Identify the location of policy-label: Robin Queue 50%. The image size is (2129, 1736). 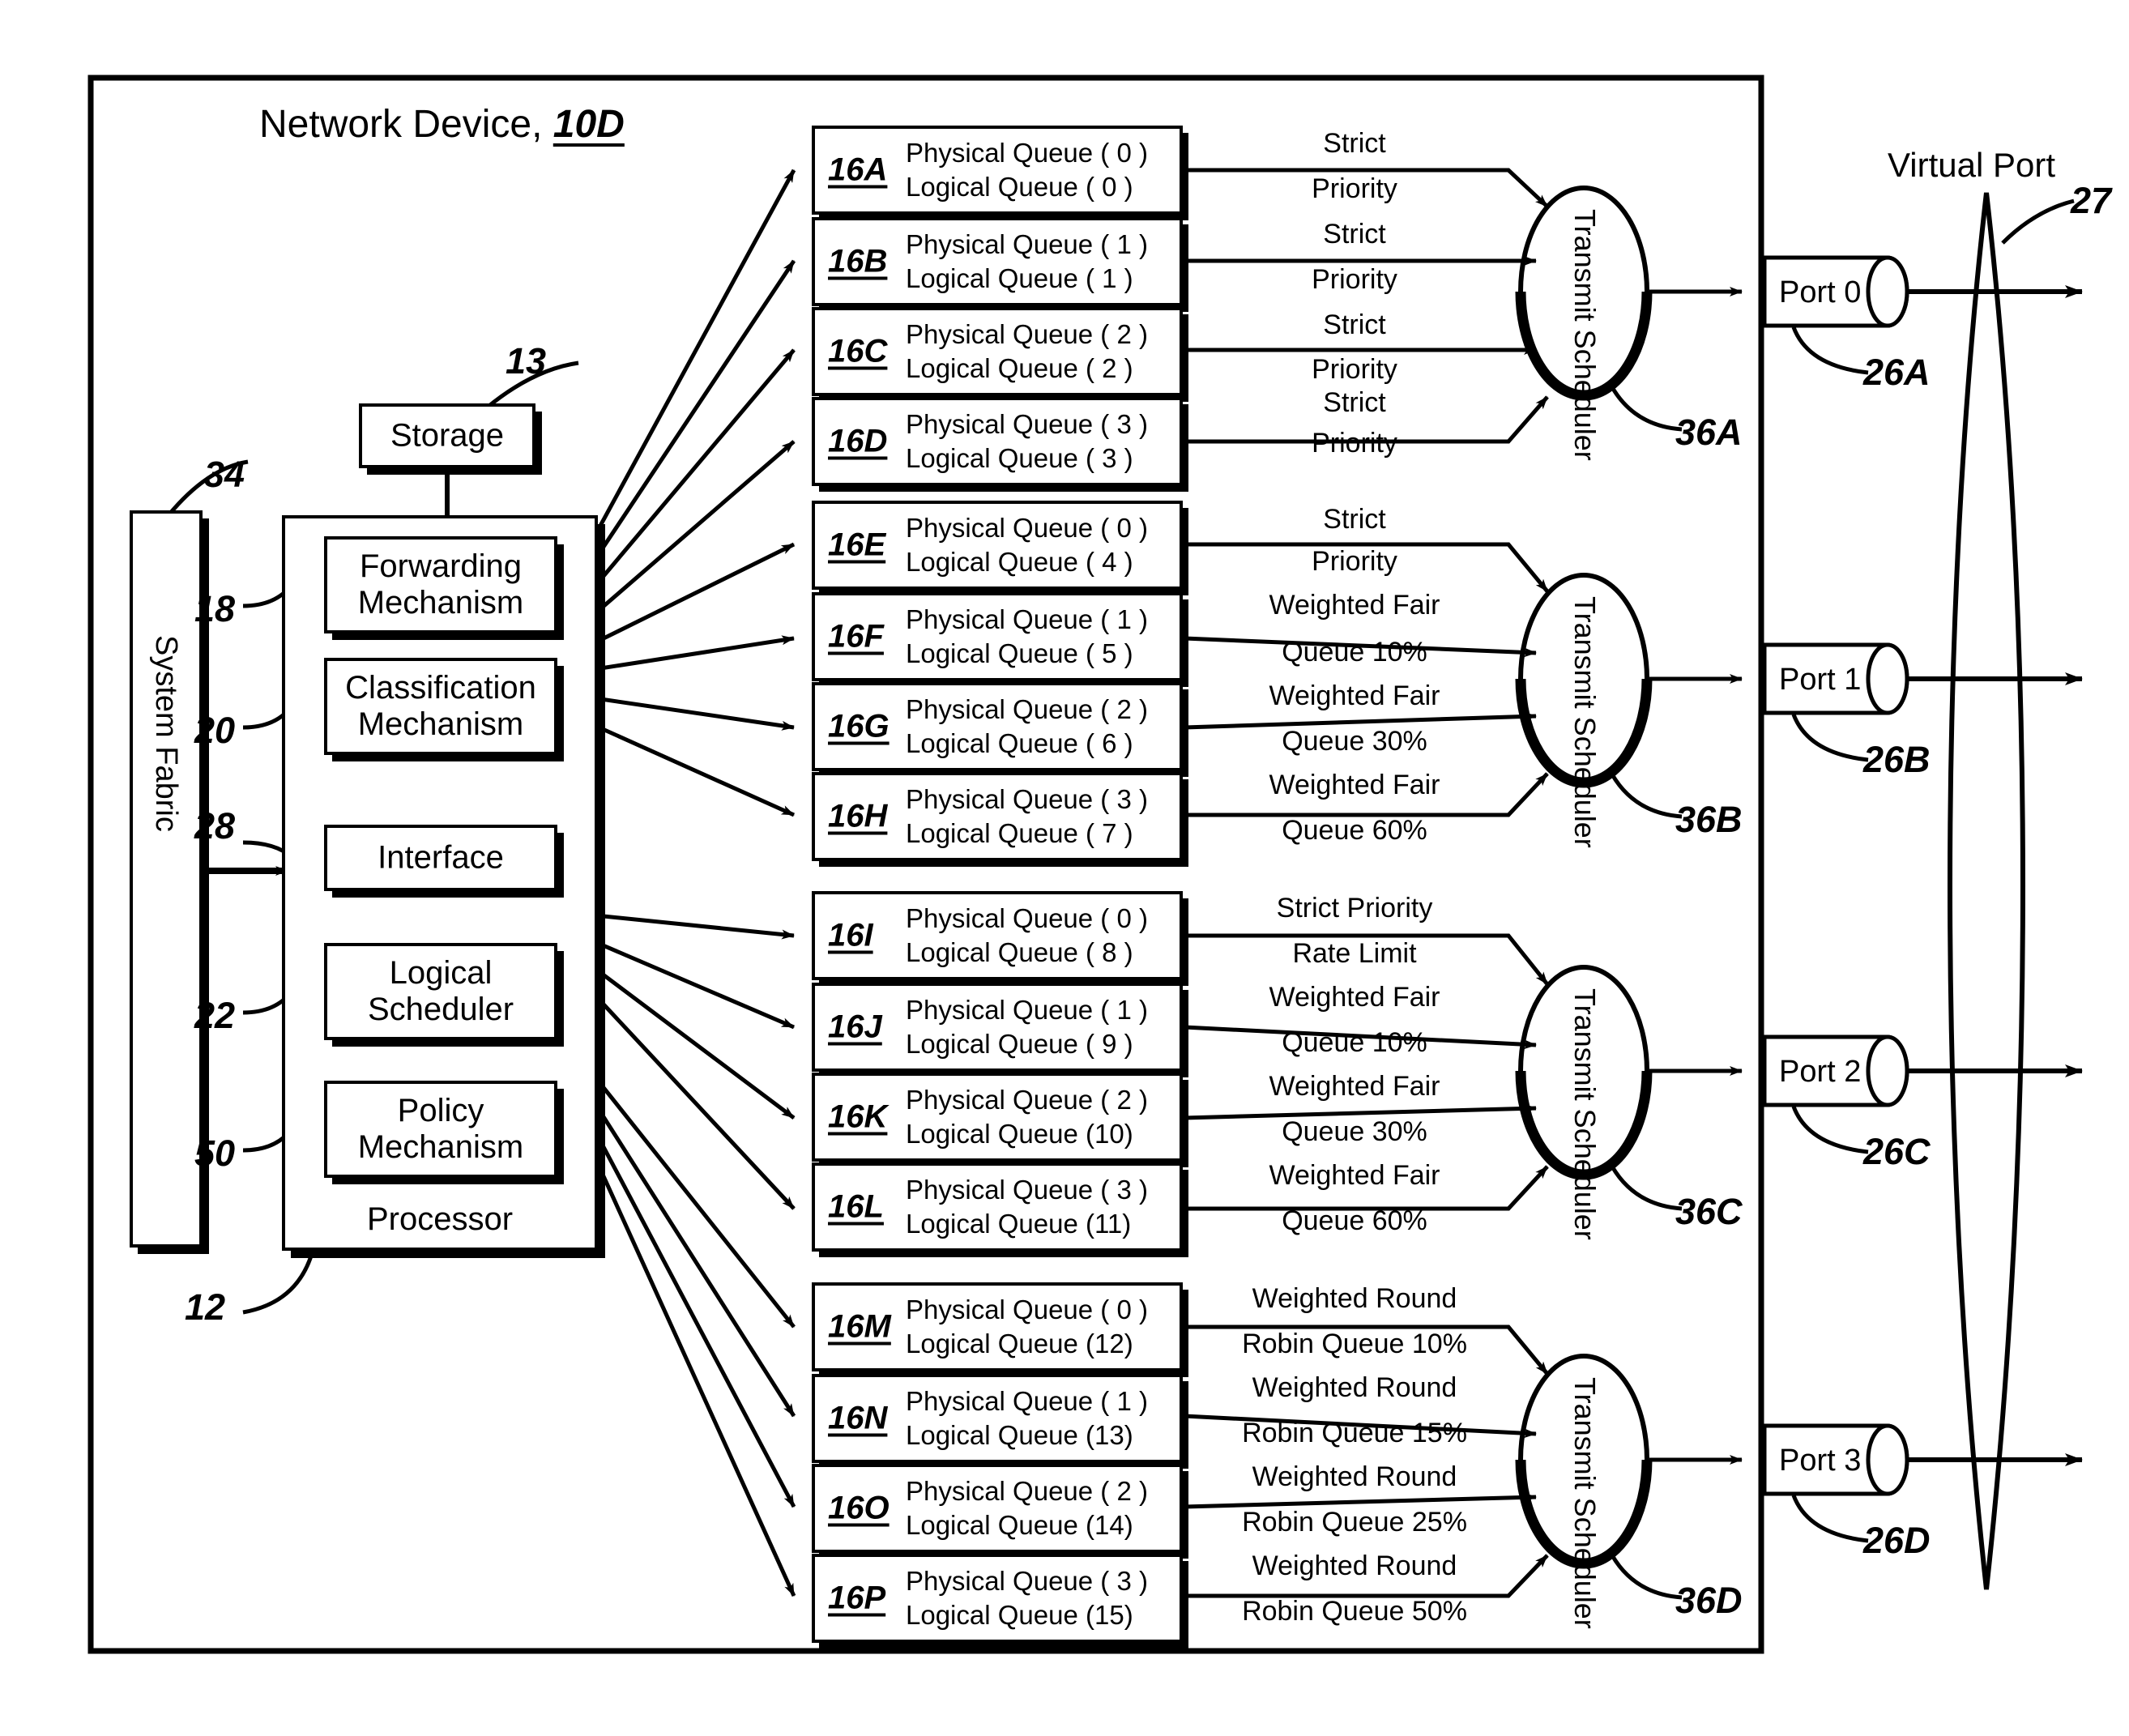
(1354, 1611).